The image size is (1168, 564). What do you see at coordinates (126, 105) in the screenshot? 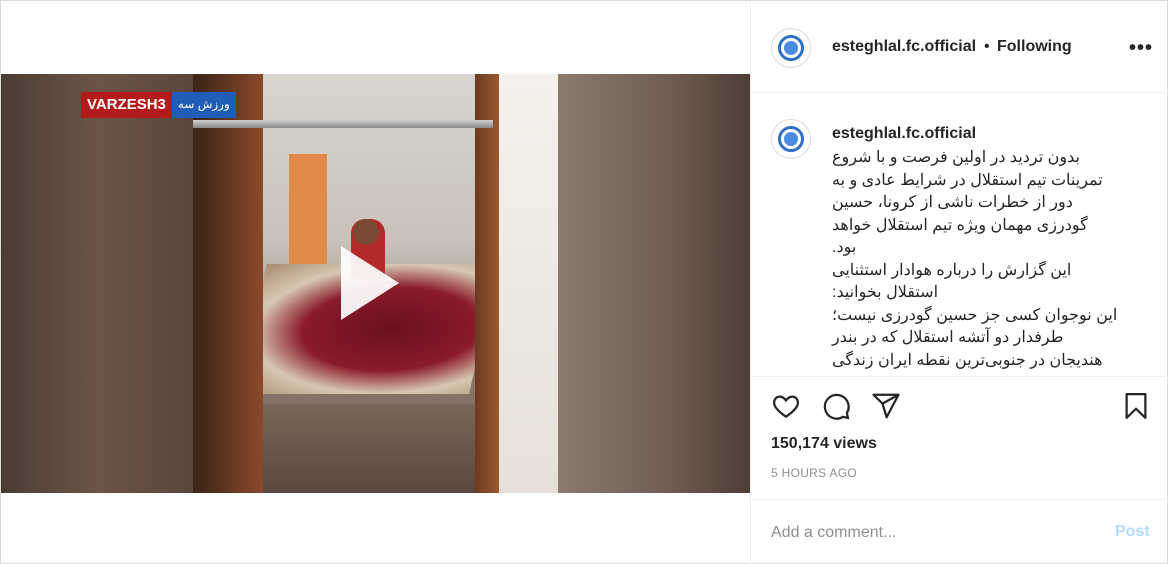
I see `watermark-brand: VARZESH3` at bounding box center [126, 105].